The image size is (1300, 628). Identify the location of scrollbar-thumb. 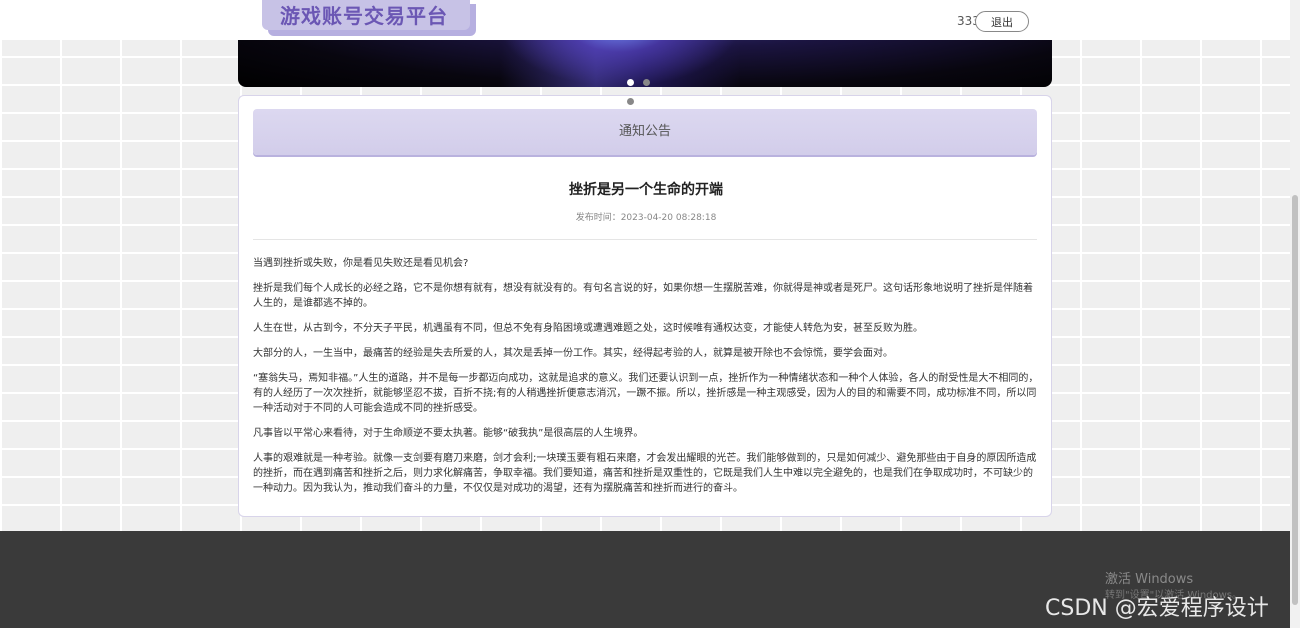
(1295, 400).